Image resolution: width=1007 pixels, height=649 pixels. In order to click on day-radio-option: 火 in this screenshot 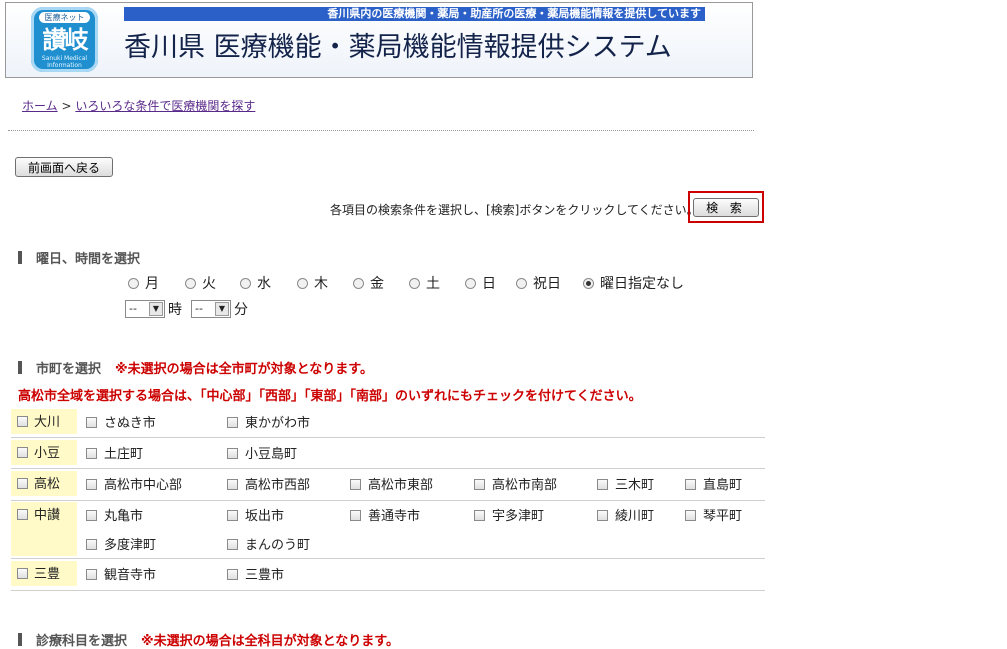, I will do `click(200, 283)`.